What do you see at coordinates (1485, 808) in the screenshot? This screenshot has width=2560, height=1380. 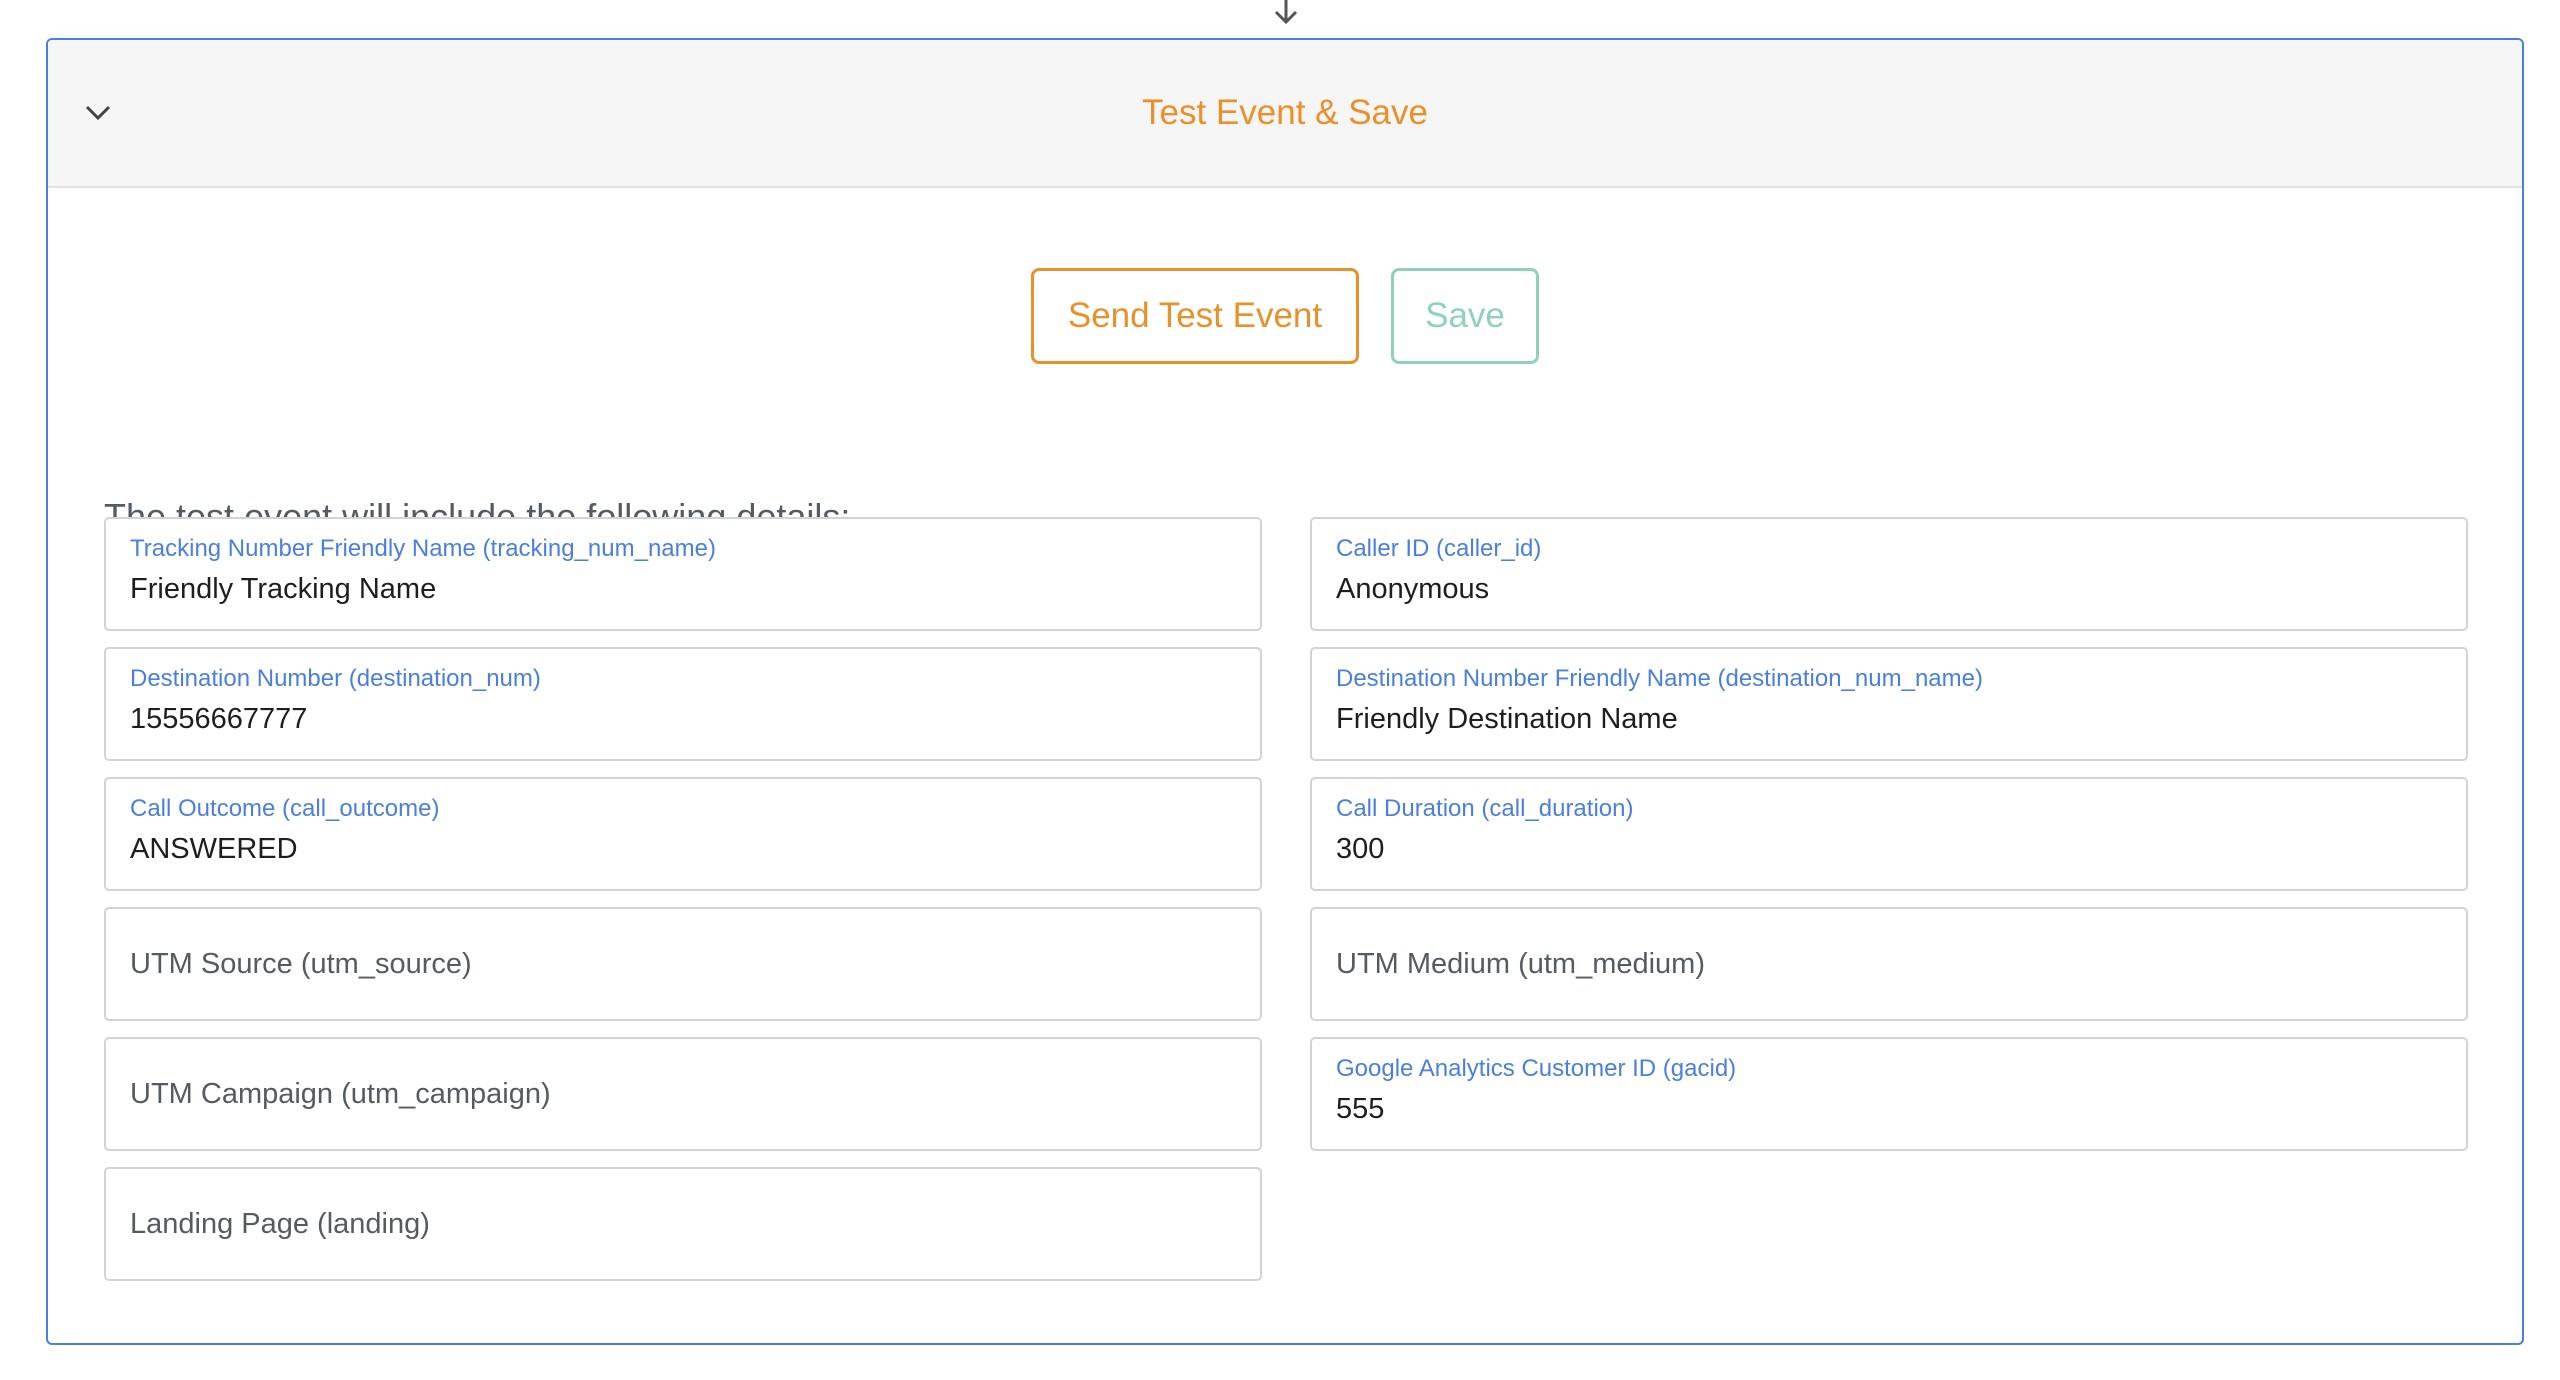 I see `field-label: Call Duration (call_duration)` at bounding box center [1485, 808].